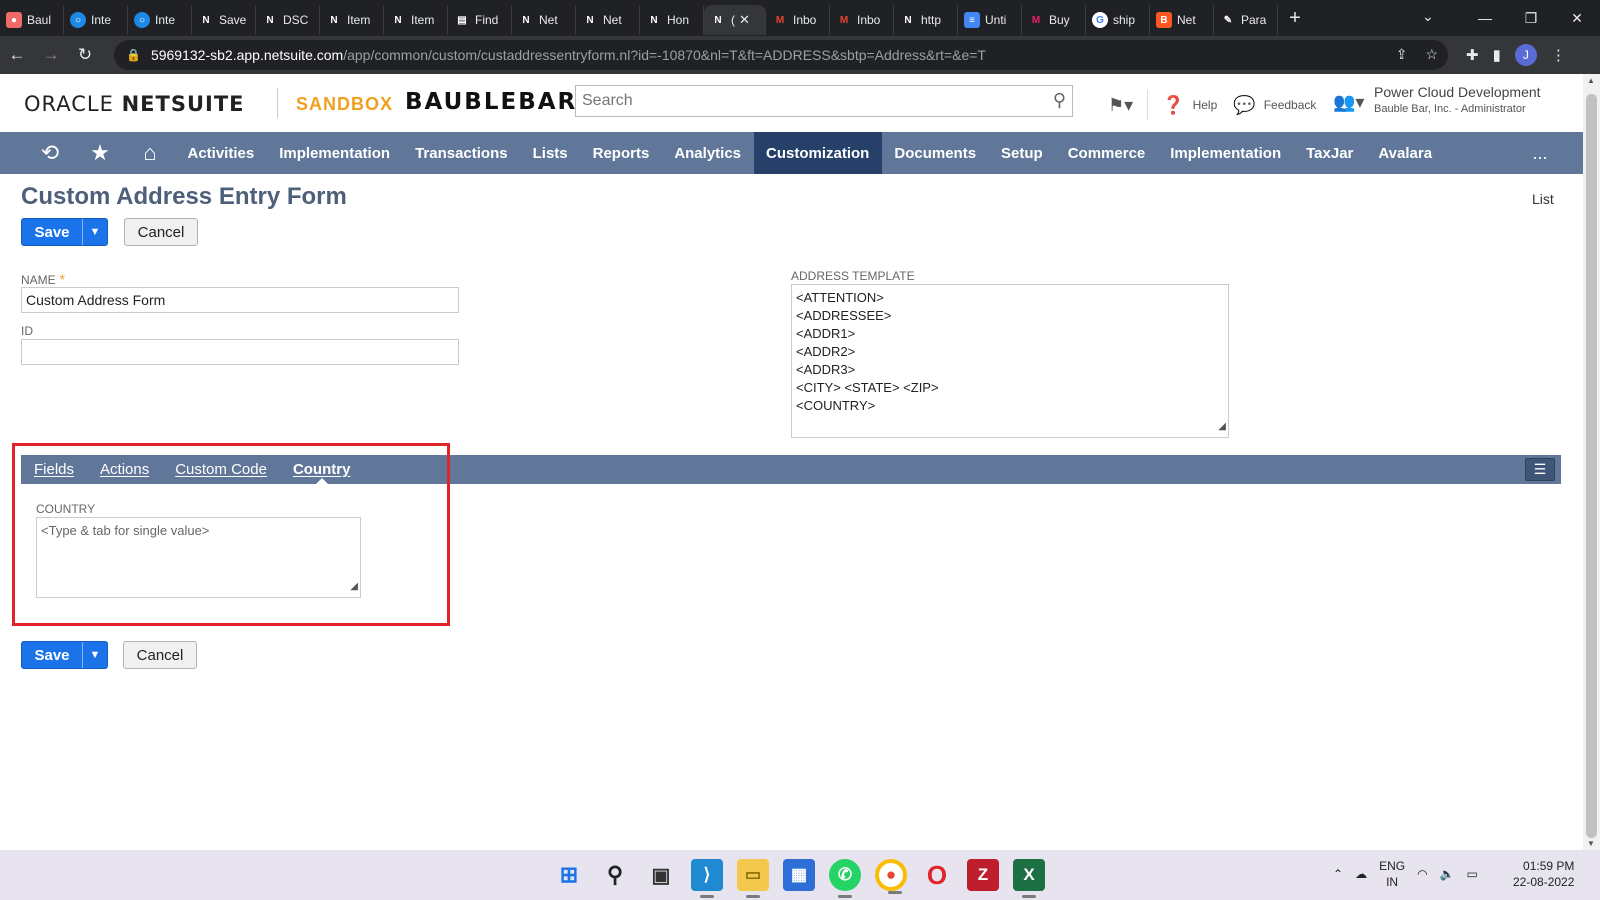 This screenshot has height=900, width=1600. Describe the element at coordinates (224, 20) in the screenshot. I see `browser-tab: N Save` at that location.